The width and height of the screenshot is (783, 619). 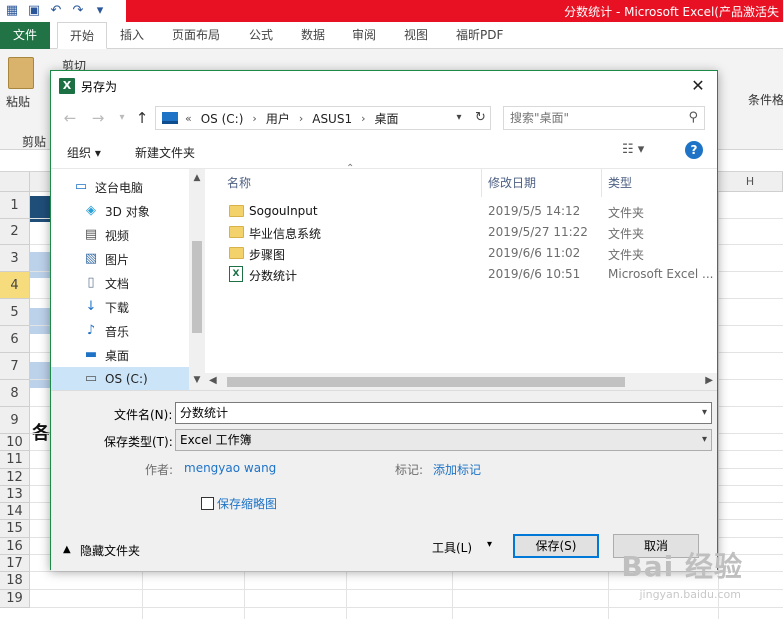 I want to click on tags-value: 添加标记, so click(x=457, y=469).